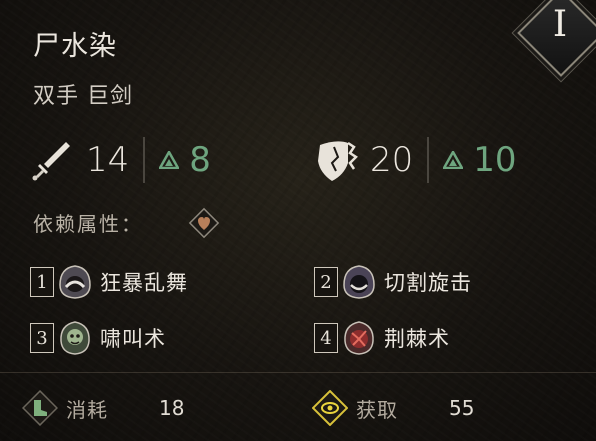 This screenshot has width=596, height=441. I want to click on attack-divider, so click(144, 160).